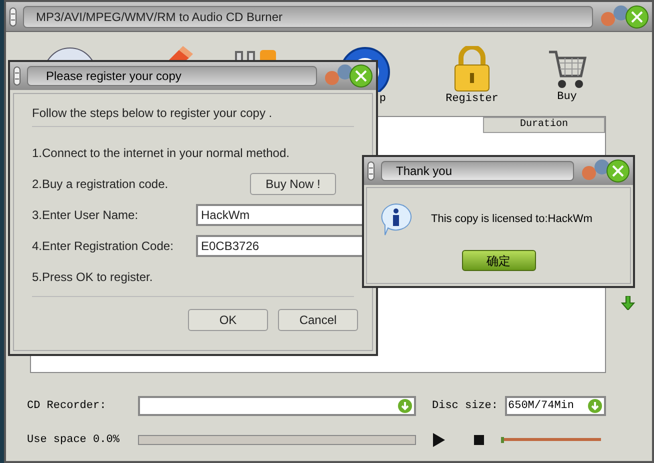  Describe the element at coordinates (172, 76) in the screenshot. I see `dialog-title: Please register your copy` at that location.